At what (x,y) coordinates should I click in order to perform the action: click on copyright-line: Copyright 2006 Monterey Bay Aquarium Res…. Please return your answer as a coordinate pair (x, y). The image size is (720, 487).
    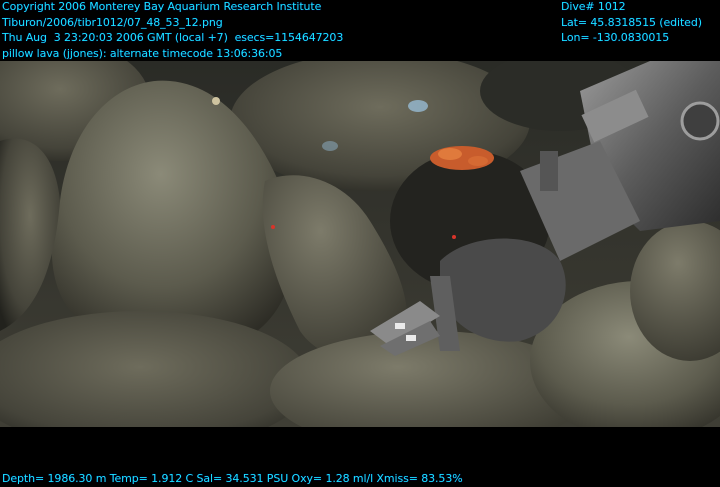
    Looking at the image, I should click on (162, 6).